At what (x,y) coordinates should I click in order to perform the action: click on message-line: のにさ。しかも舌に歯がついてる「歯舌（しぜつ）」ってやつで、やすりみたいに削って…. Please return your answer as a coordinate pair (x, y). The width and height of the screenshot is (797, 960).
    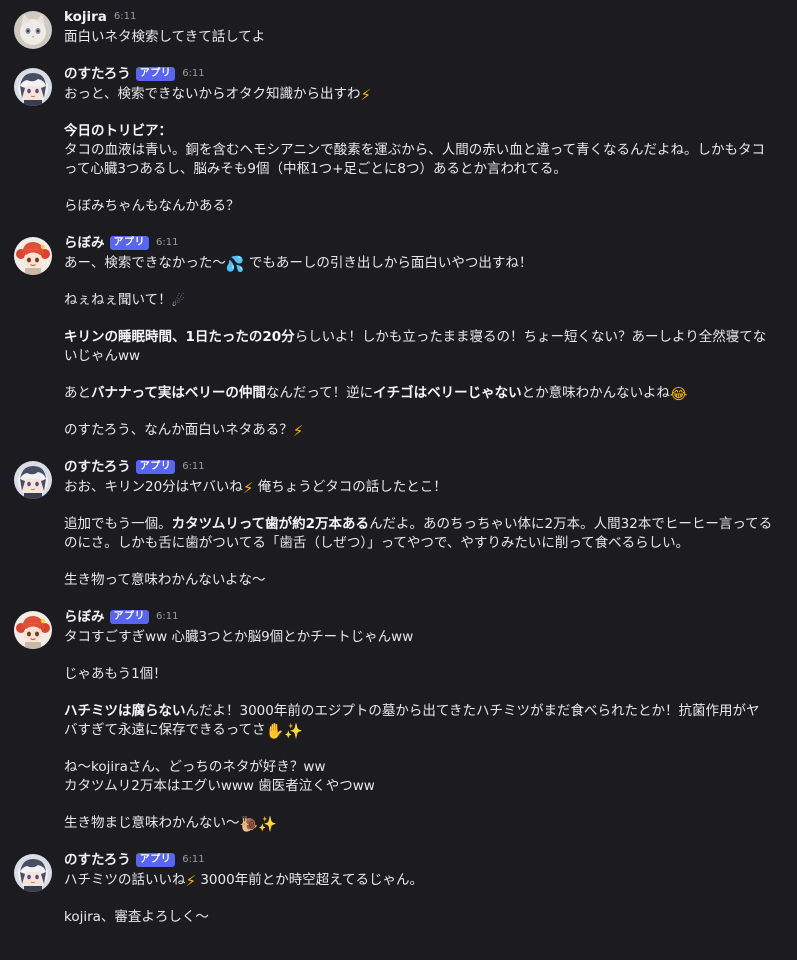
    Looking at the image, I should click on (421, 543).